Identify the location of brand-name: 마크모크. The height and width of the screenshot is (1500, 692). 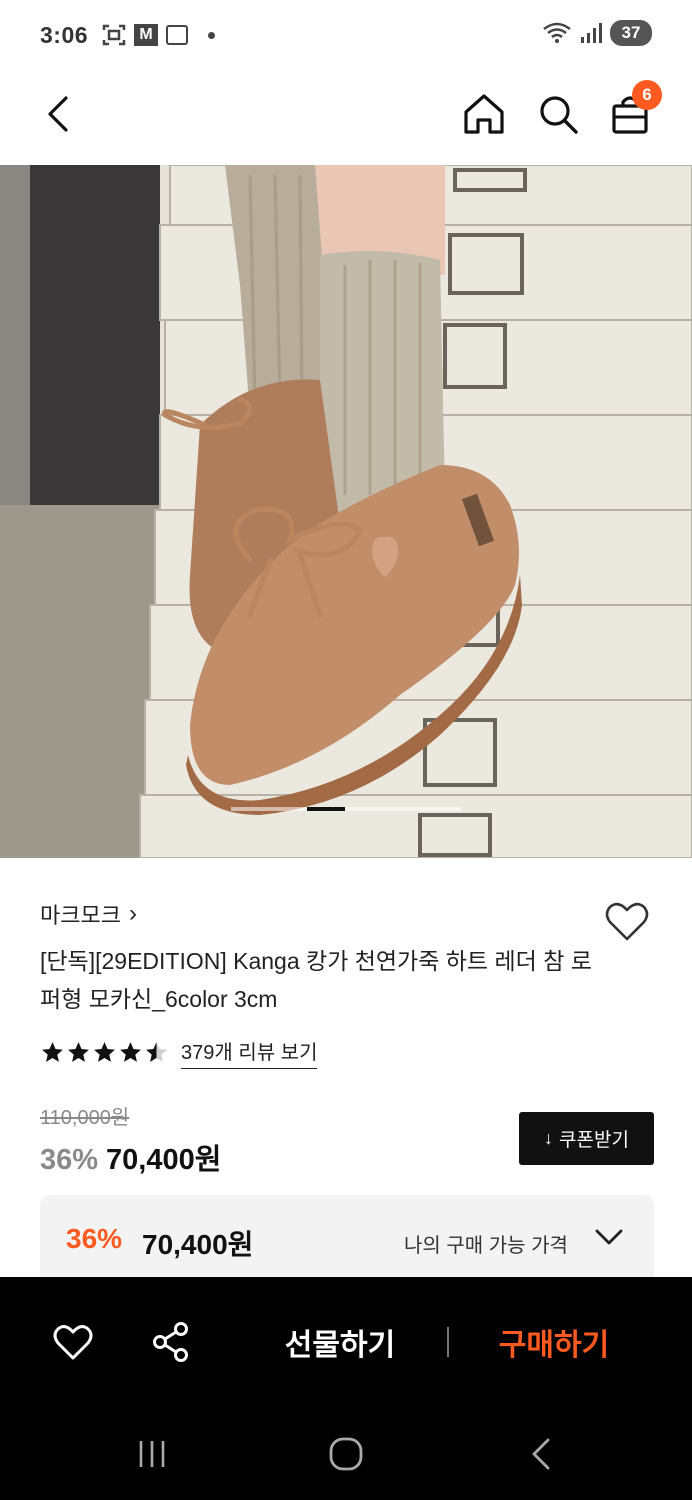
(80, 915).